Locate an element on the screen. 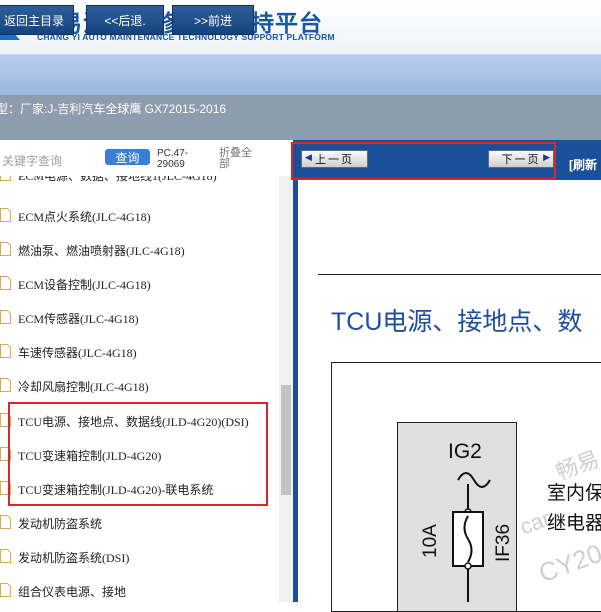 This screenshot has height=612, width=601. back-button: <<后退. is located at coordinates (125, 20).